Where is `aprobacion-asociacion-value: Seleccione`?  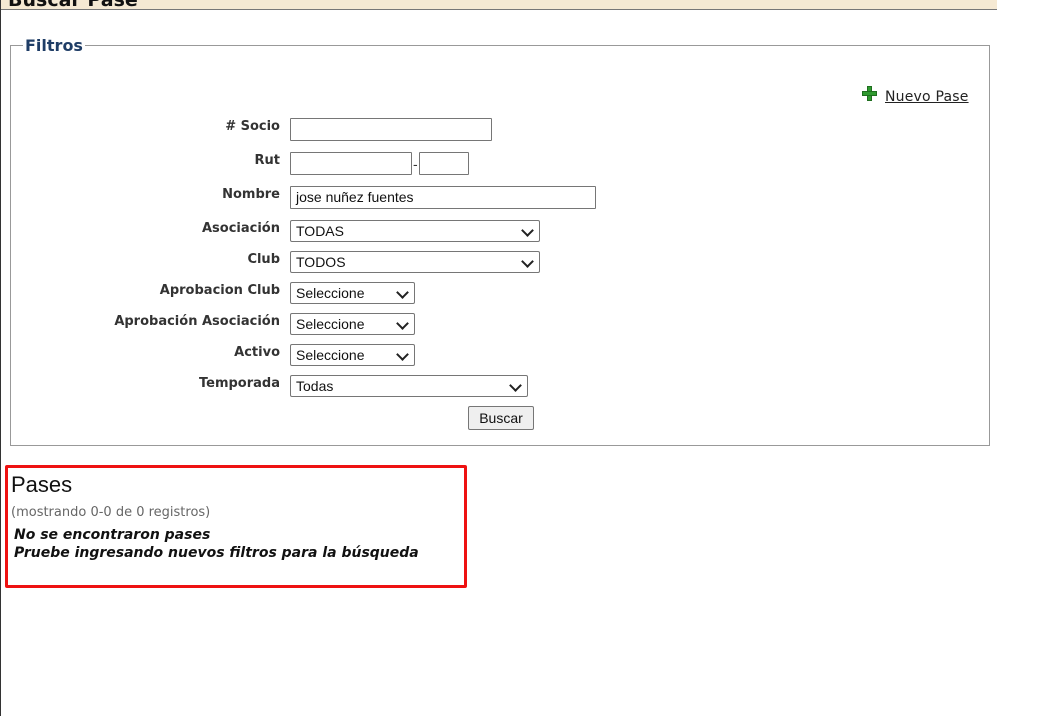 aprobacion-asociacion-value: Seleccione is located at coordinates (330, 324).